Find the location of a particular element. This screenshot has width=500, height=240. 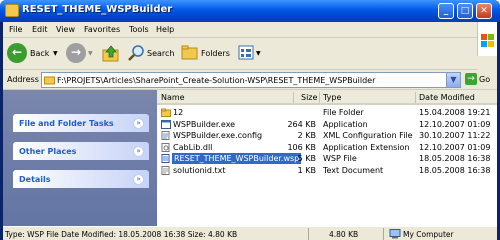

file-row: 12 File Folder 15.04.2008 19:21 is located at coordinates (327, 112).